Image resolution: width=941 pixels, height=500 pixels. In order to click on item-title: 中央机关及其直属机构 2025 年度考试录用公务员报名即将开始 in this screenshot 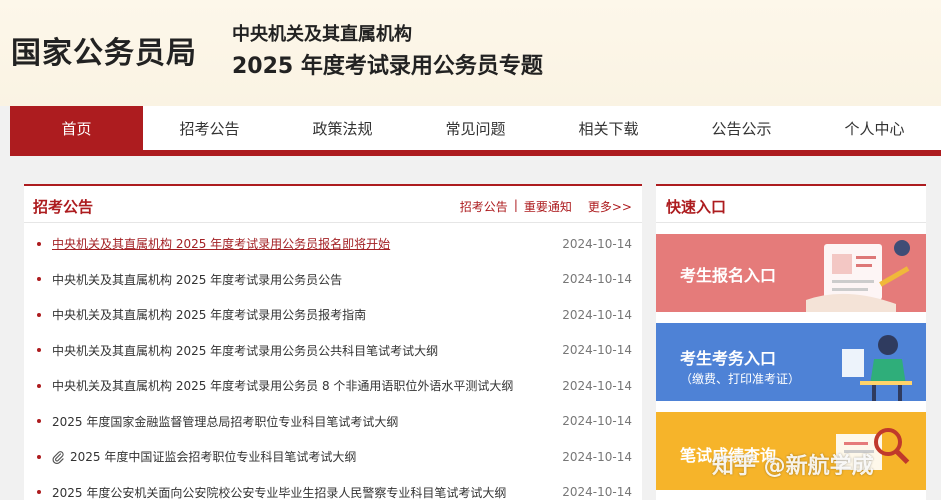, I will do `click(221, 243)`.